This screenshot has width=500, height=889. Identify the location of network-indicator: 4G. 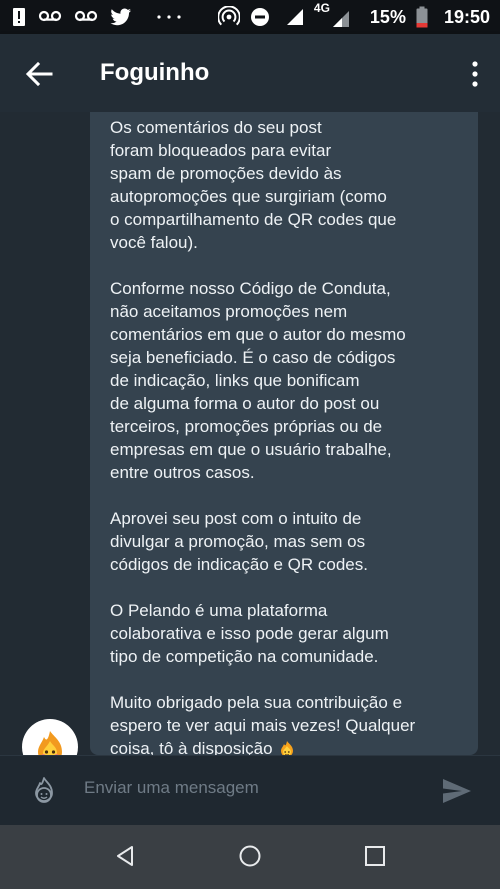
(332, 14).